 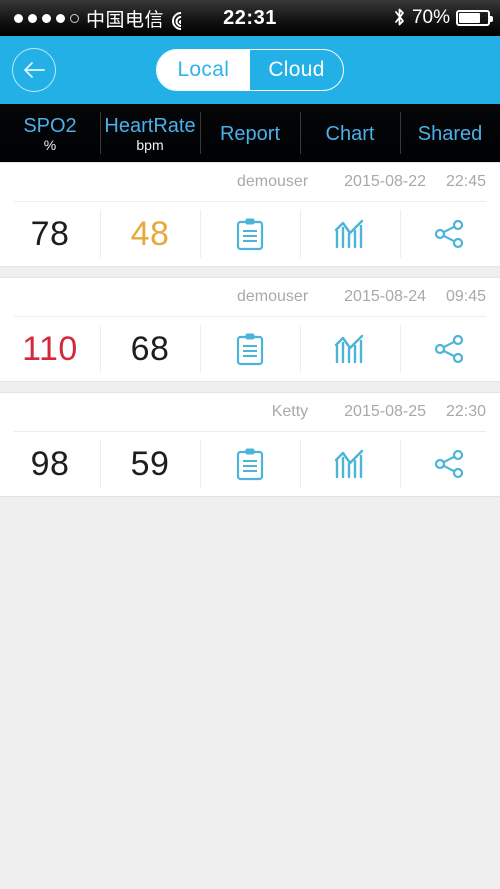 I want to click on column-header-report: Report, so click(x=250, y=133).